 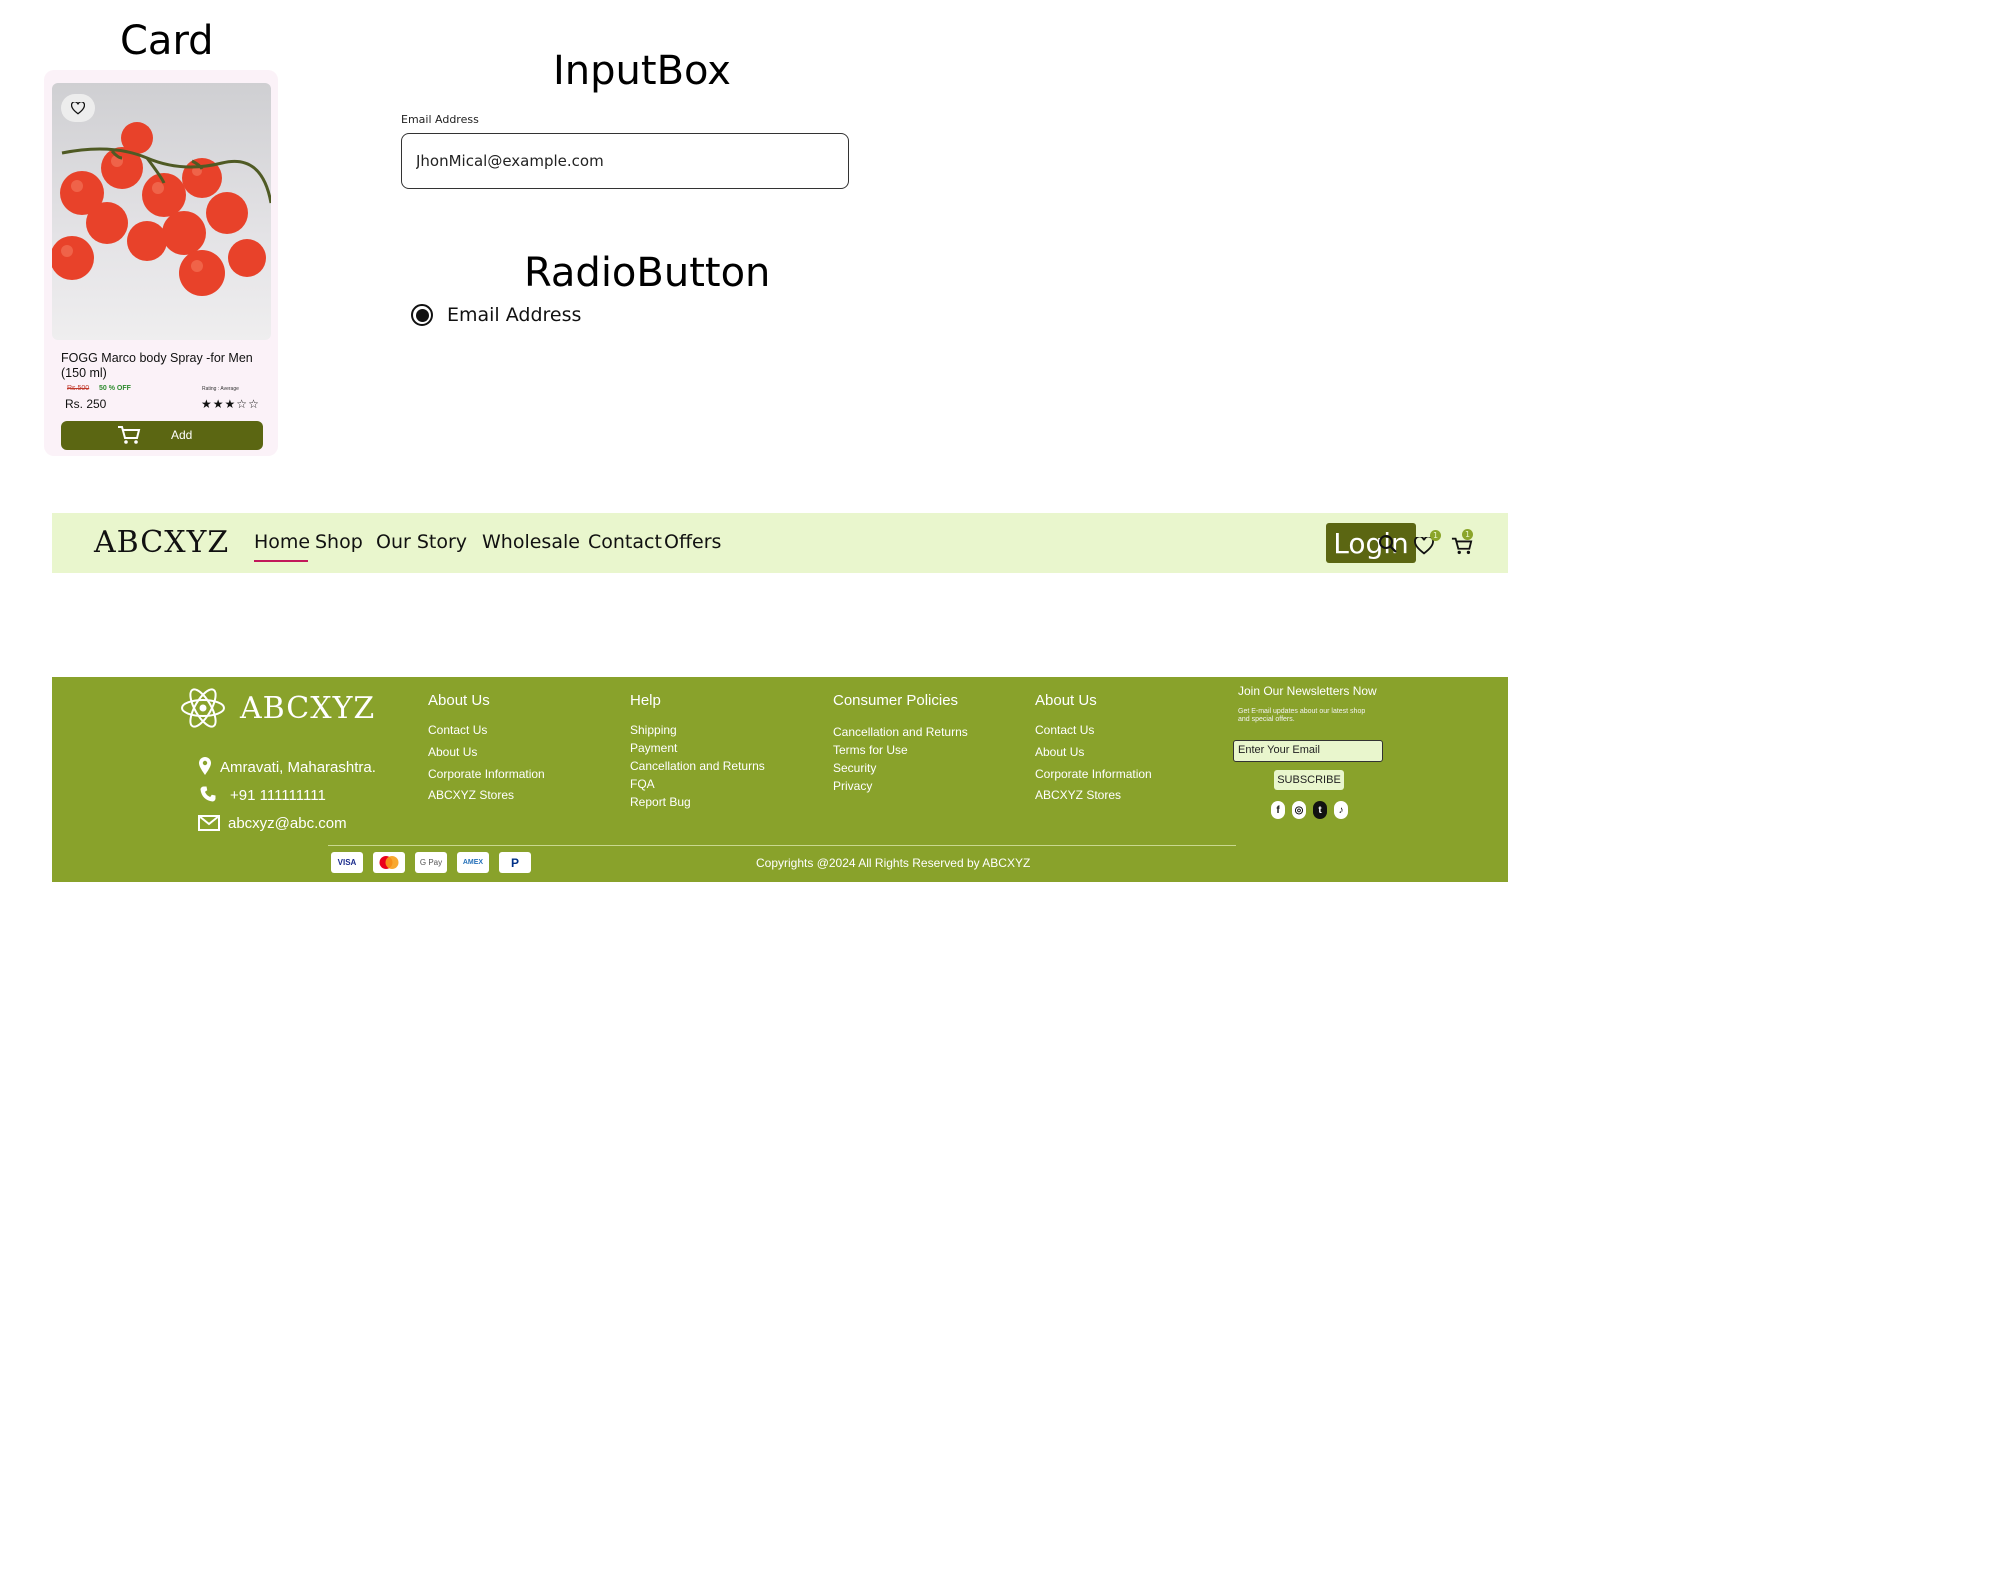 What do you see at coordinates (1064, 730) in the screenshot?
I see `footer-link-contact-us-2: Contact Us` at bounding box center [1064, 730].